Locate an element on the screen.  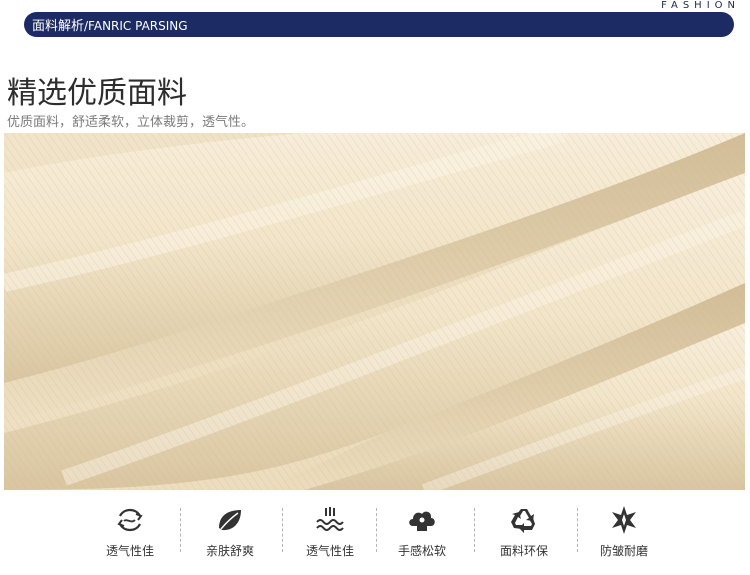
steam-wave-icon is located at coordinates (330, 519).